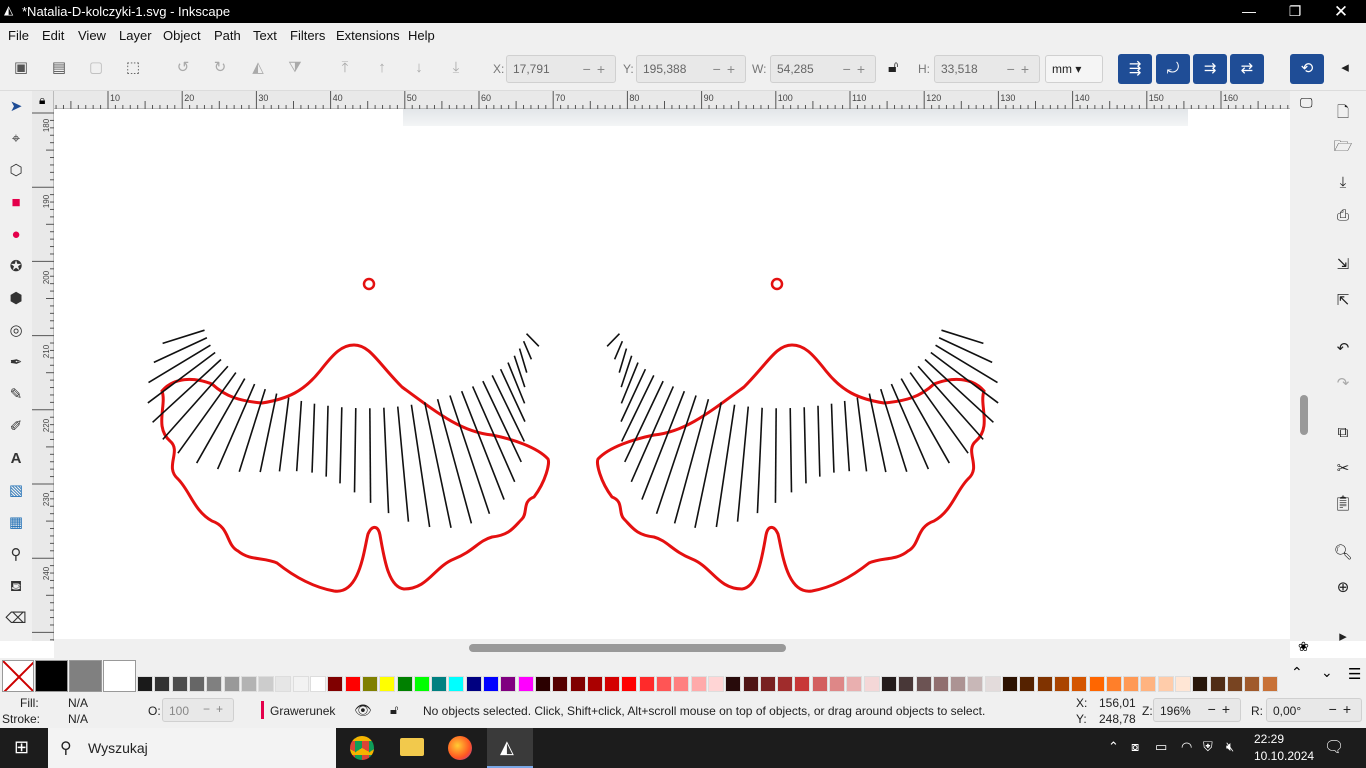 This screenshot has width=1366, height=768. What do you see at coordinates (456, 68) in the screenshot?
I see `lower-to-bottom-icon: ⤓` at bounding box center [456, 68].